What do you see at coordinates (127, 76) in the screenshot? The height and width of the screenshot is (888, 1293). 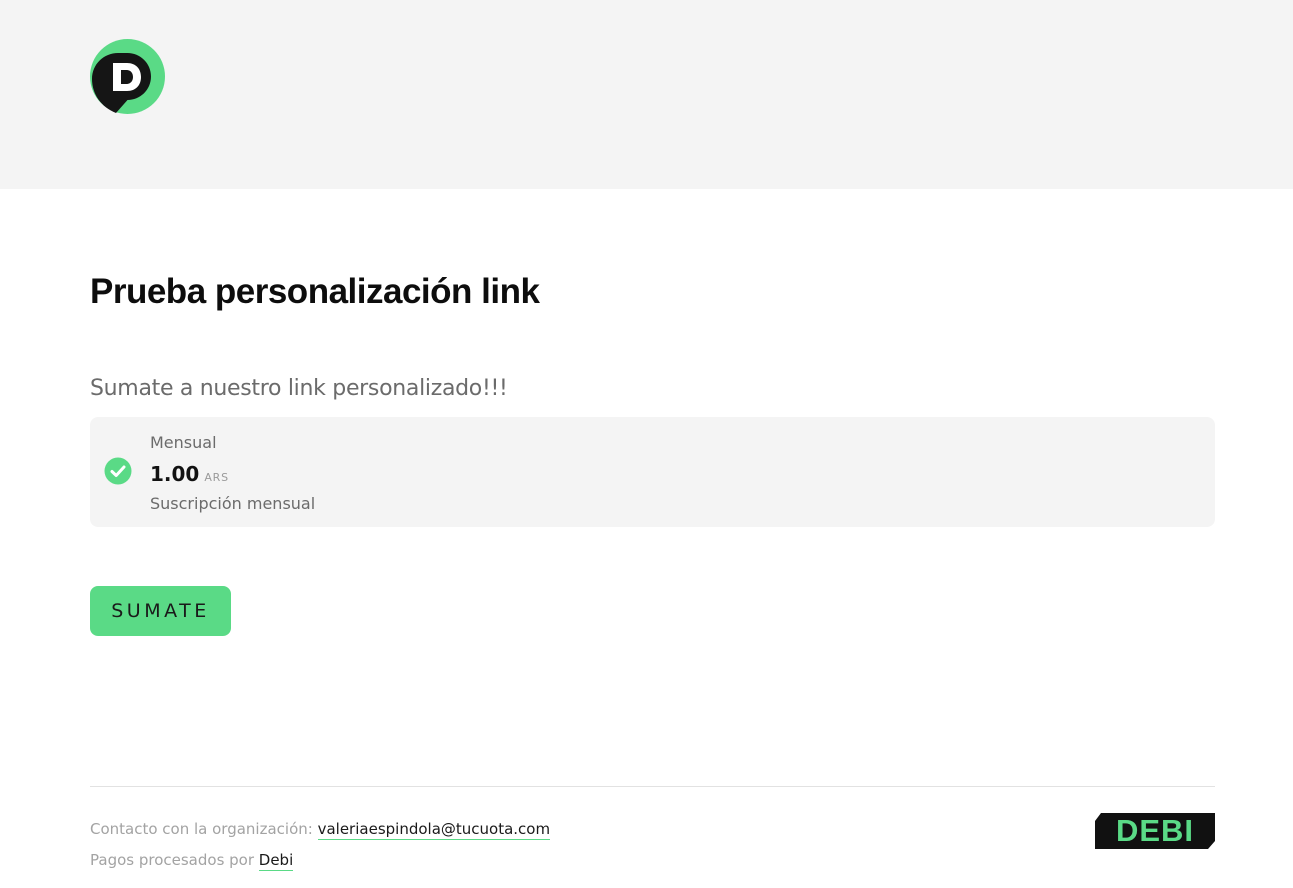 I see `debi-logo-icon` at bounding box center [127, 76].